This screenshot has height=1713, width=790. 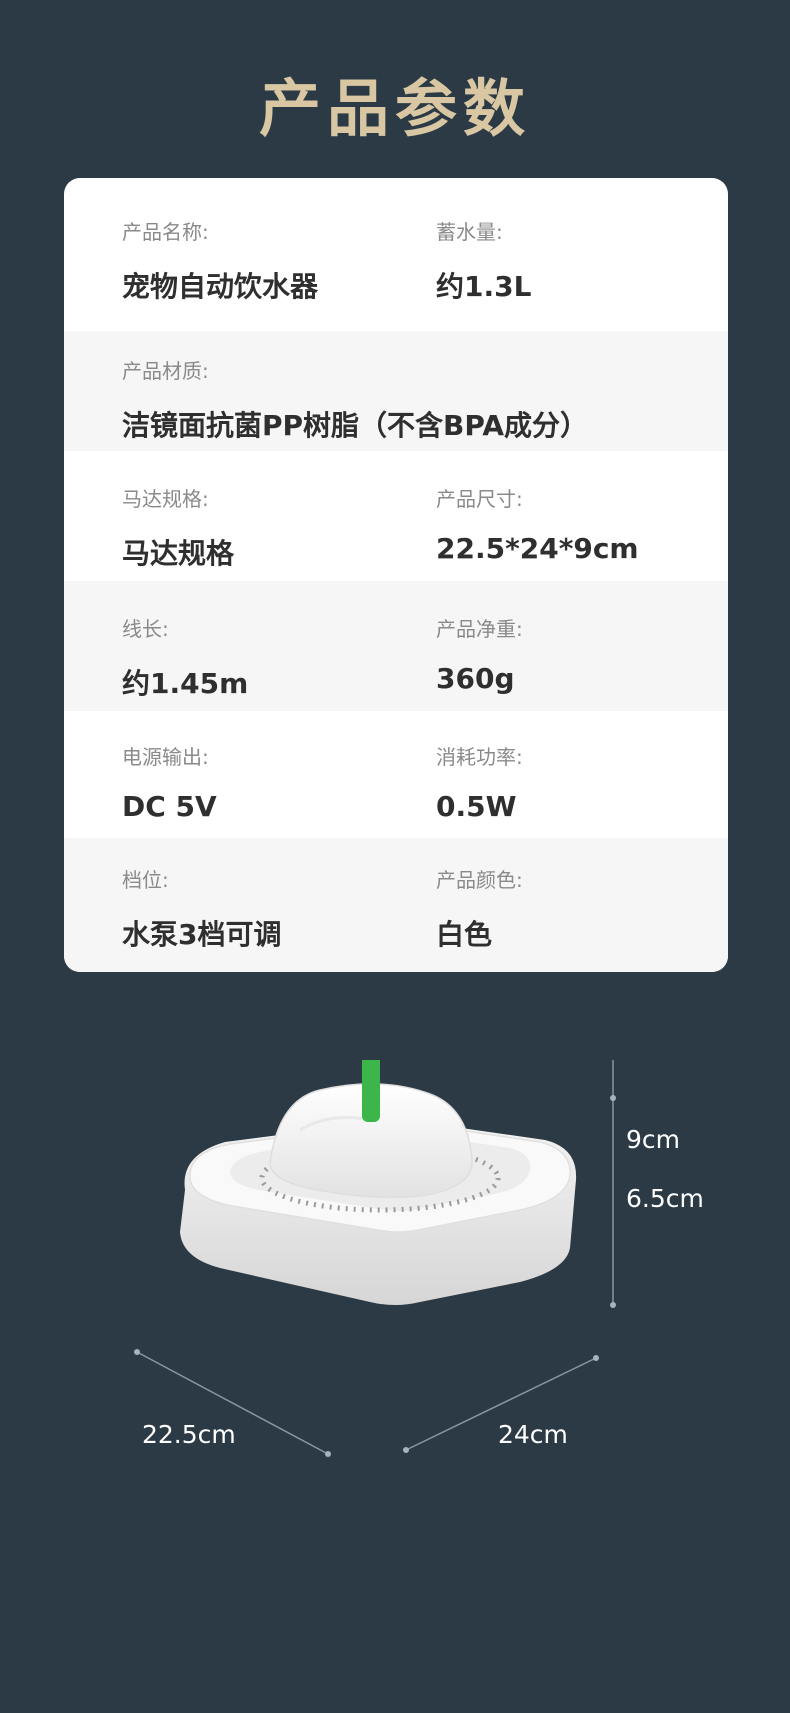 What do you see at coordinates (483, 260) in the screenshot?
I see `spec-item-capacity: 蓄水量: 约1.3L` at bounding box center [483, 260].